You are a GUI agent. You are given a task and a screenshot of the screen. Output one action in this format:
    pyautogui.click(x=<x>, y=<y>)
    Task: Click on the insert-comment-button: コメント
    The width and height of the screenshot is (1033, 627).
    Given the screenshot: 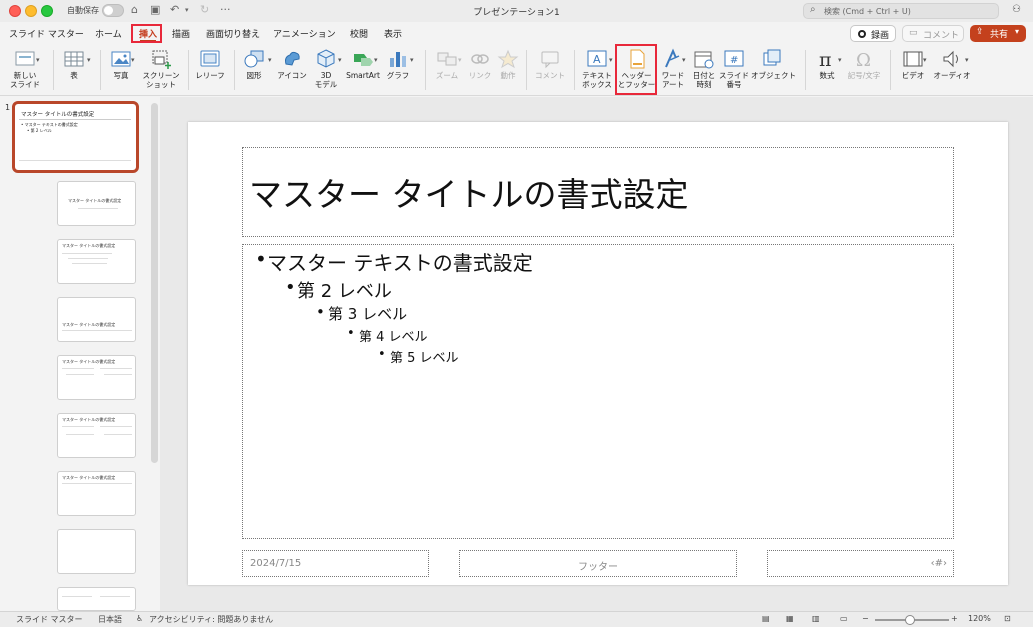 What is the action you would take?
    pyautogui.click(x=550, y=64)
    